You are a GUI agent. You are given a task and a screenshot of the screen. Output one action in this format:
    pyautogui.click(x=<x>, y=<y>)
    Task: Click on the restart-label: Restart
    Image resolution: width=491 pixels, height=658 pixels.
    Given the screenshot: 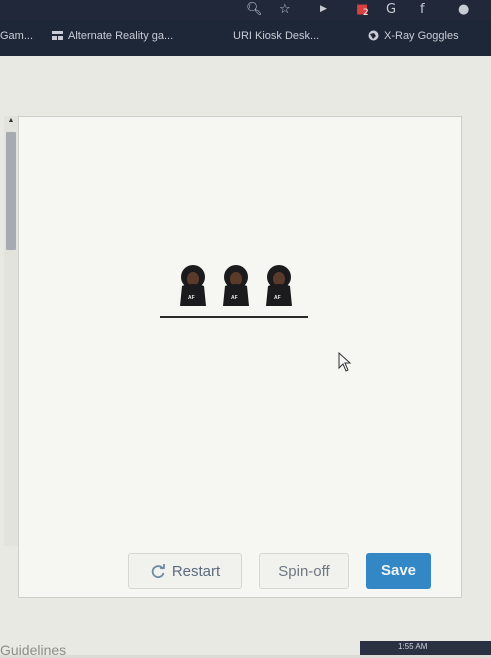 What is the action you would take?
    pyautogui.click(x=196, y=571)
    